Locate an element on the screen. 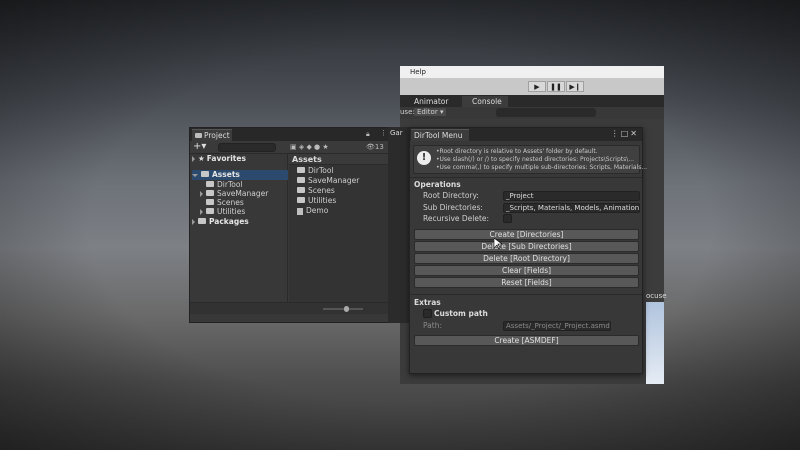 This screenshot has width=800, height=450. console-toolbar: use: Editor ▾ is located at coordinates (532, 113).